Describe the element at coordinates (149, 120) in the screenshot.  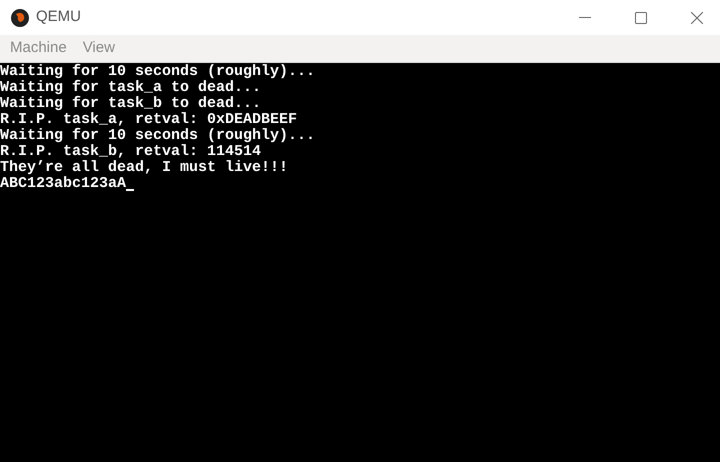
I see `console-line: R.I.P. task_a, retval: 0xDEADBEEF` at that location.